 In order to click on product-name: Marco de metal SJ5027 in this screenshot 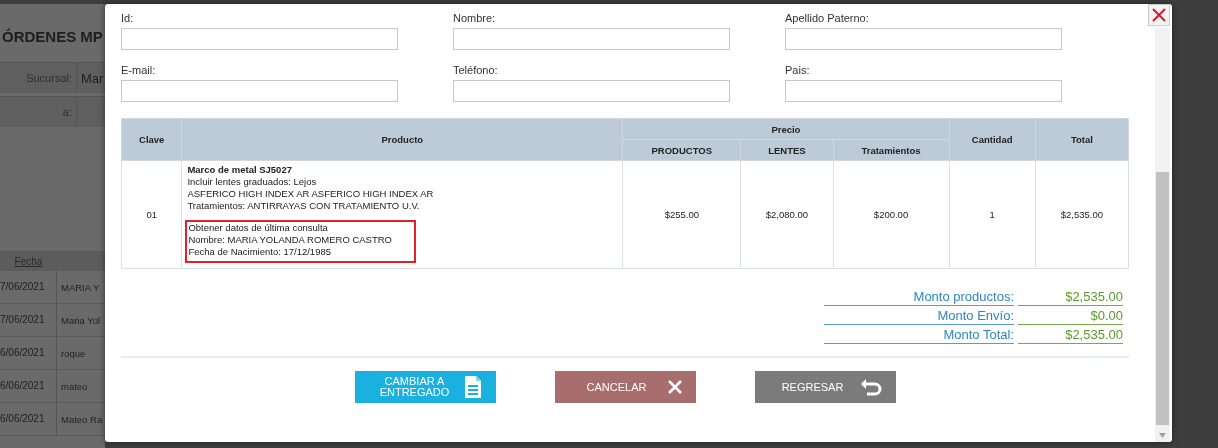, I will do `click(240, 170)`.